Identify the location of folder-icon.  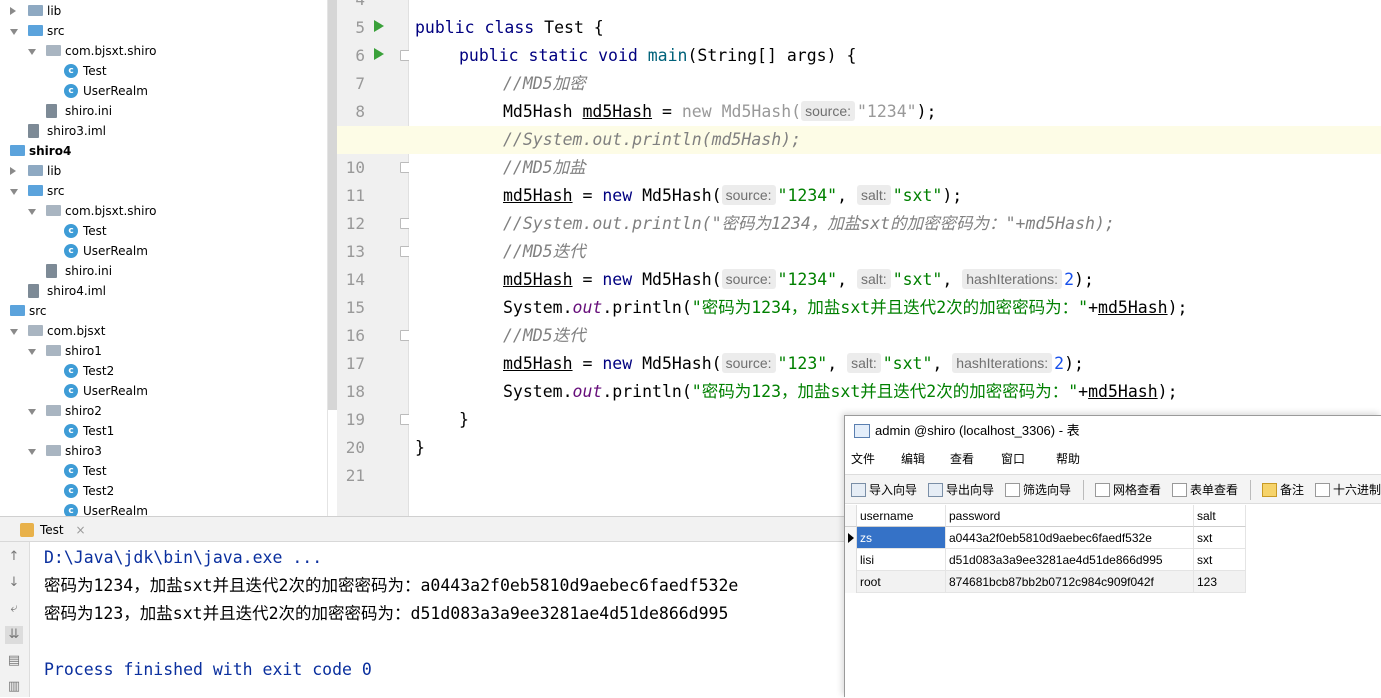
(35, 170).